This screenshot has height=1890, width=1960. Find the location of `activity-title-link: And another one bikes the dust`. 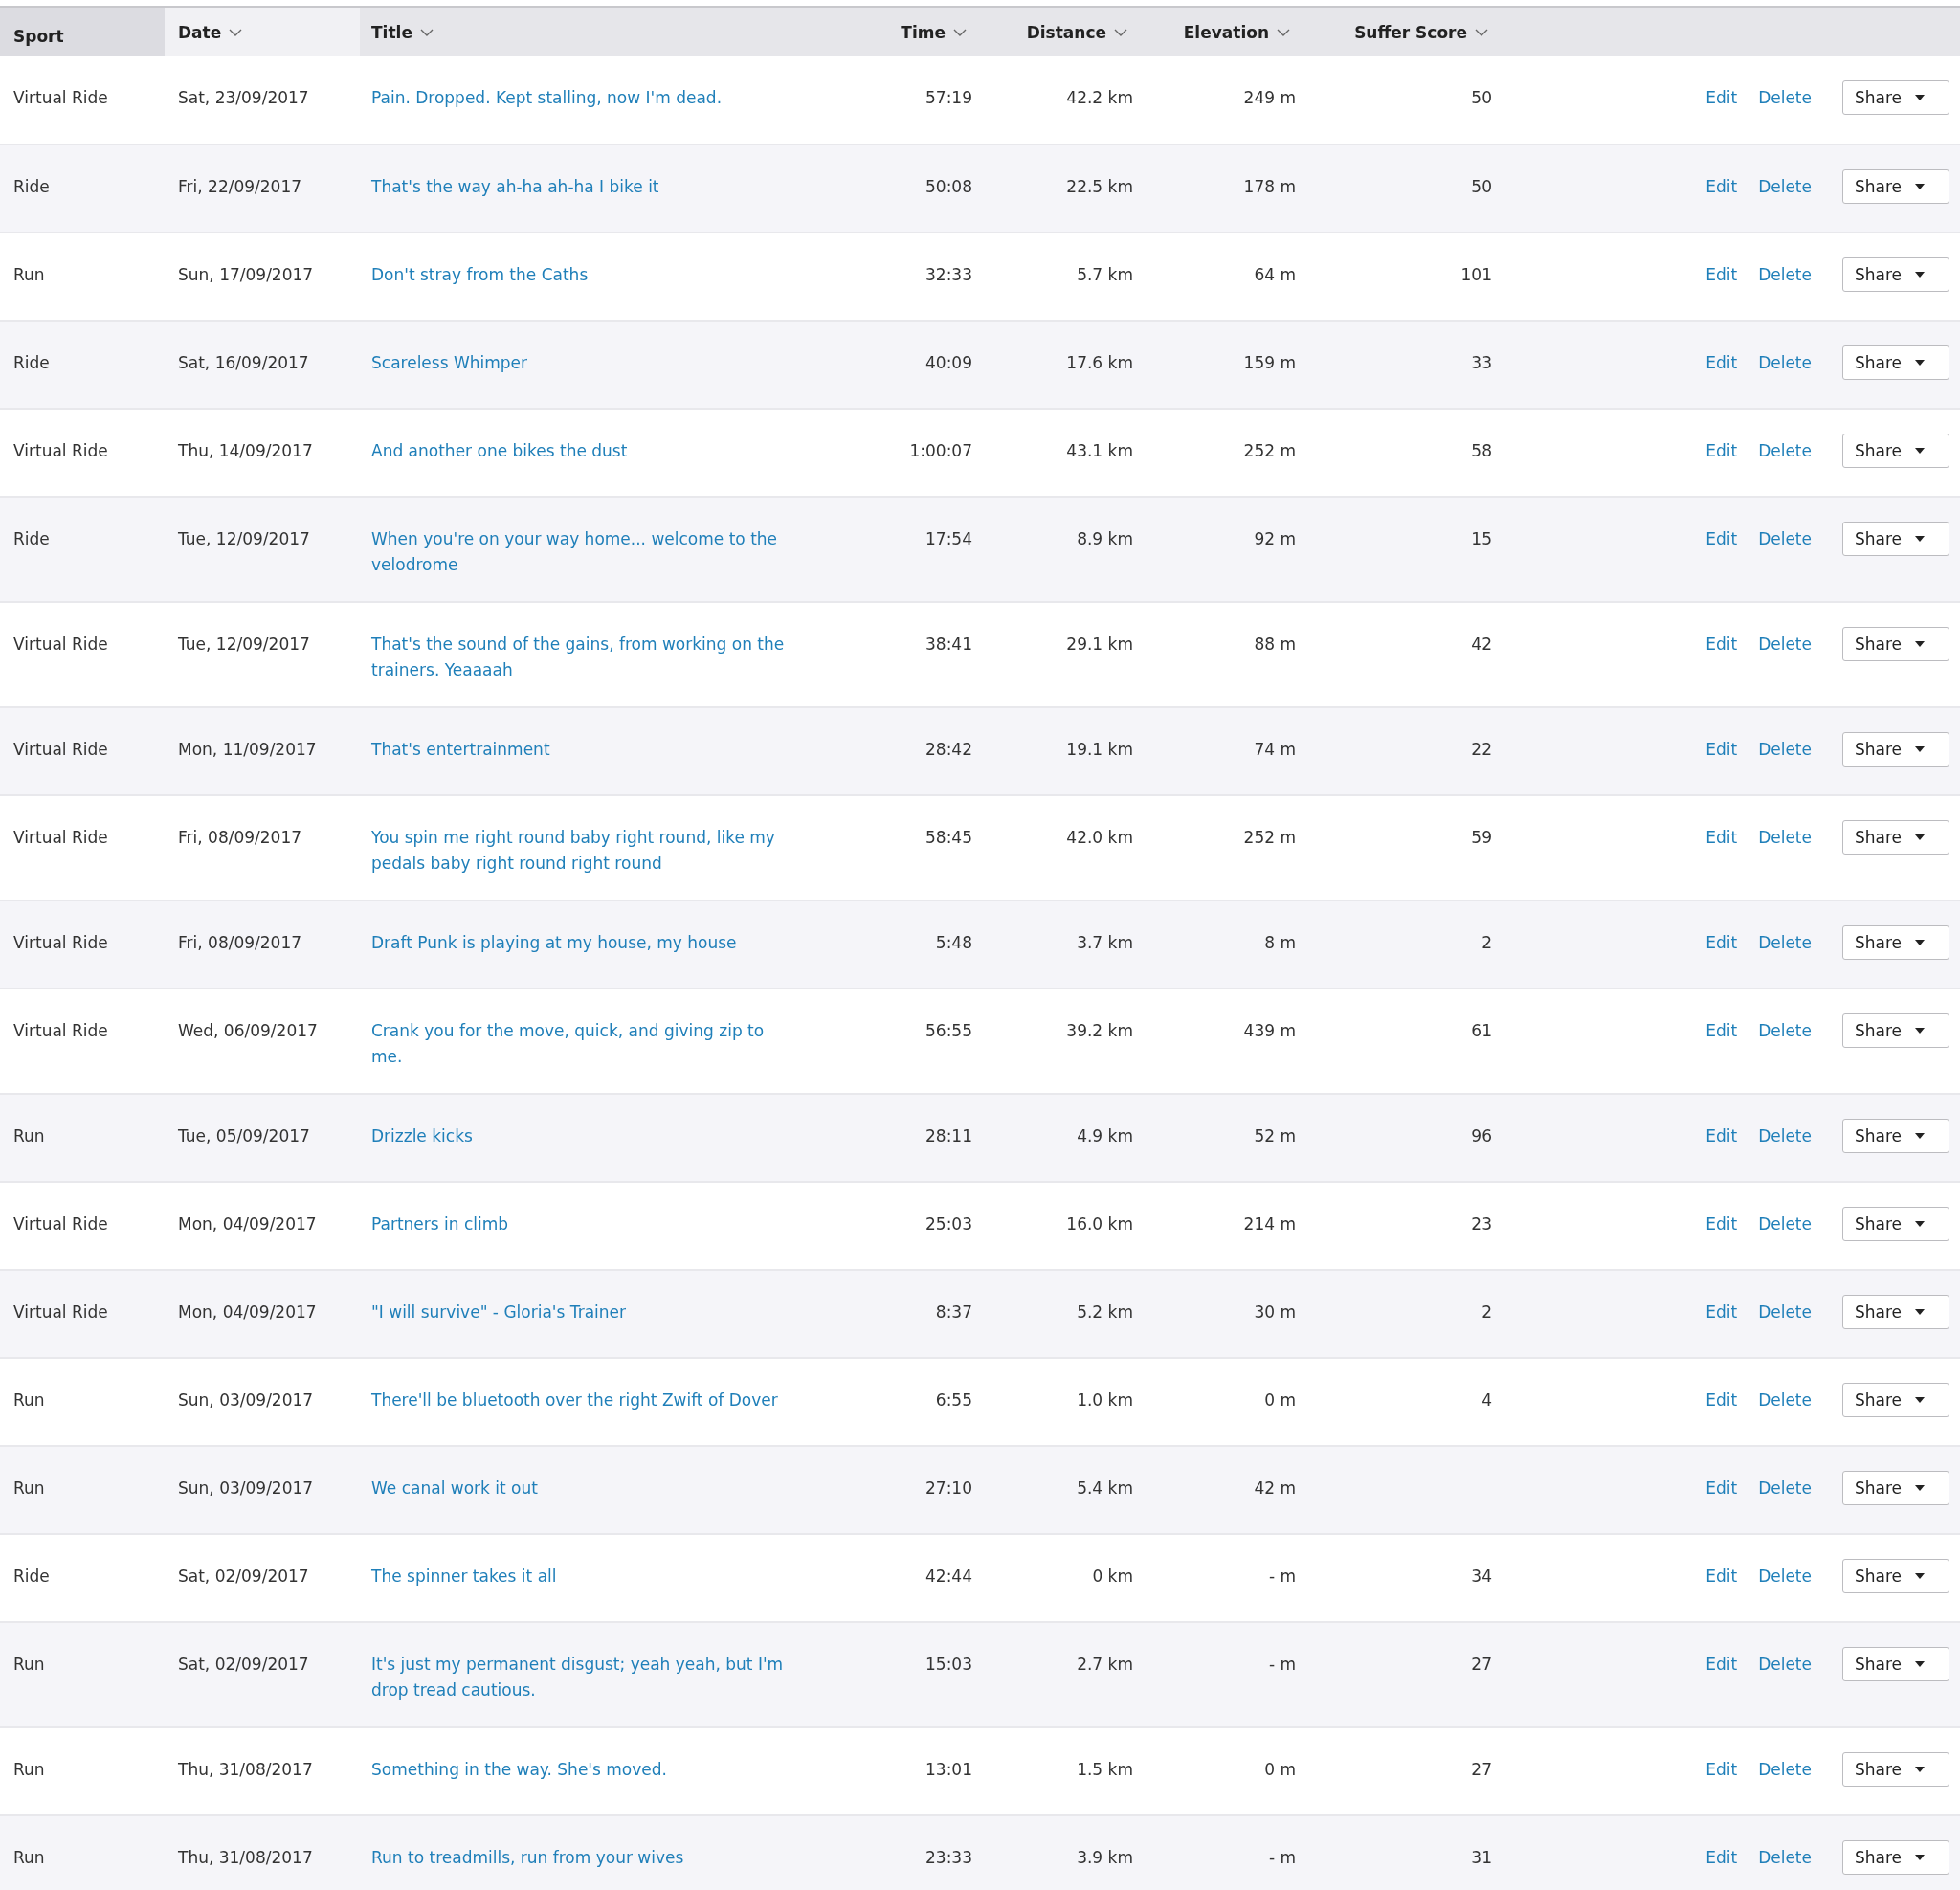

activity-title-link: And another one bikes the dust is located at coordinates (582, 451).